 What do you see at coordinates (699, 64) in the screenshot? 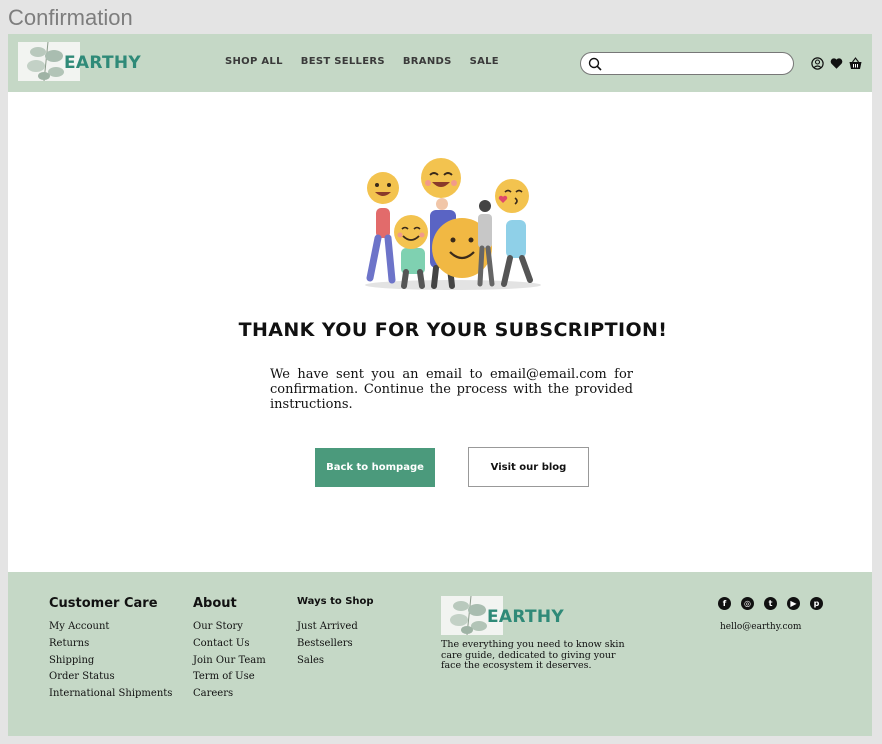
I see `search-input` at bounding box center [699, 64].